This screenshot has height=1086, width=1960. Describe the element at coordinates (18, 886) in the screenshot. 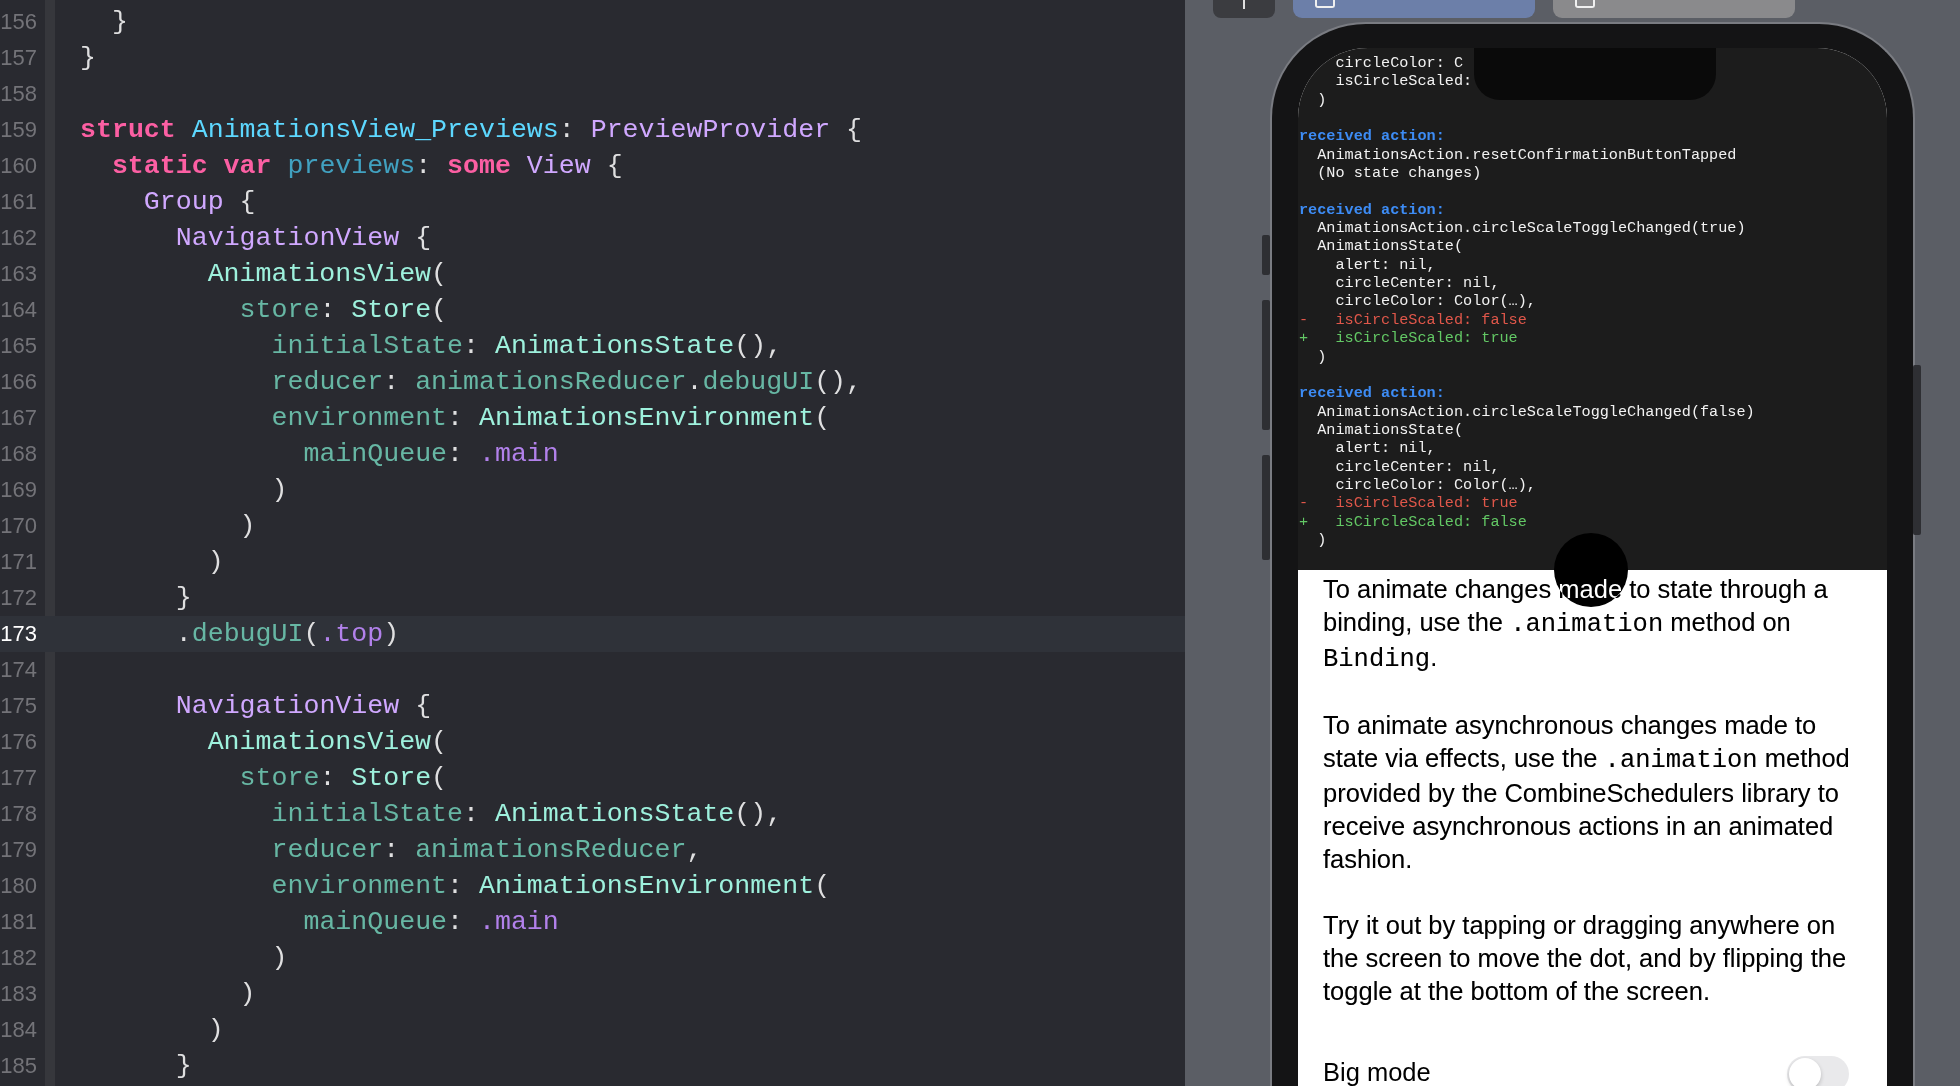

I see `line-number: 180` at that location.